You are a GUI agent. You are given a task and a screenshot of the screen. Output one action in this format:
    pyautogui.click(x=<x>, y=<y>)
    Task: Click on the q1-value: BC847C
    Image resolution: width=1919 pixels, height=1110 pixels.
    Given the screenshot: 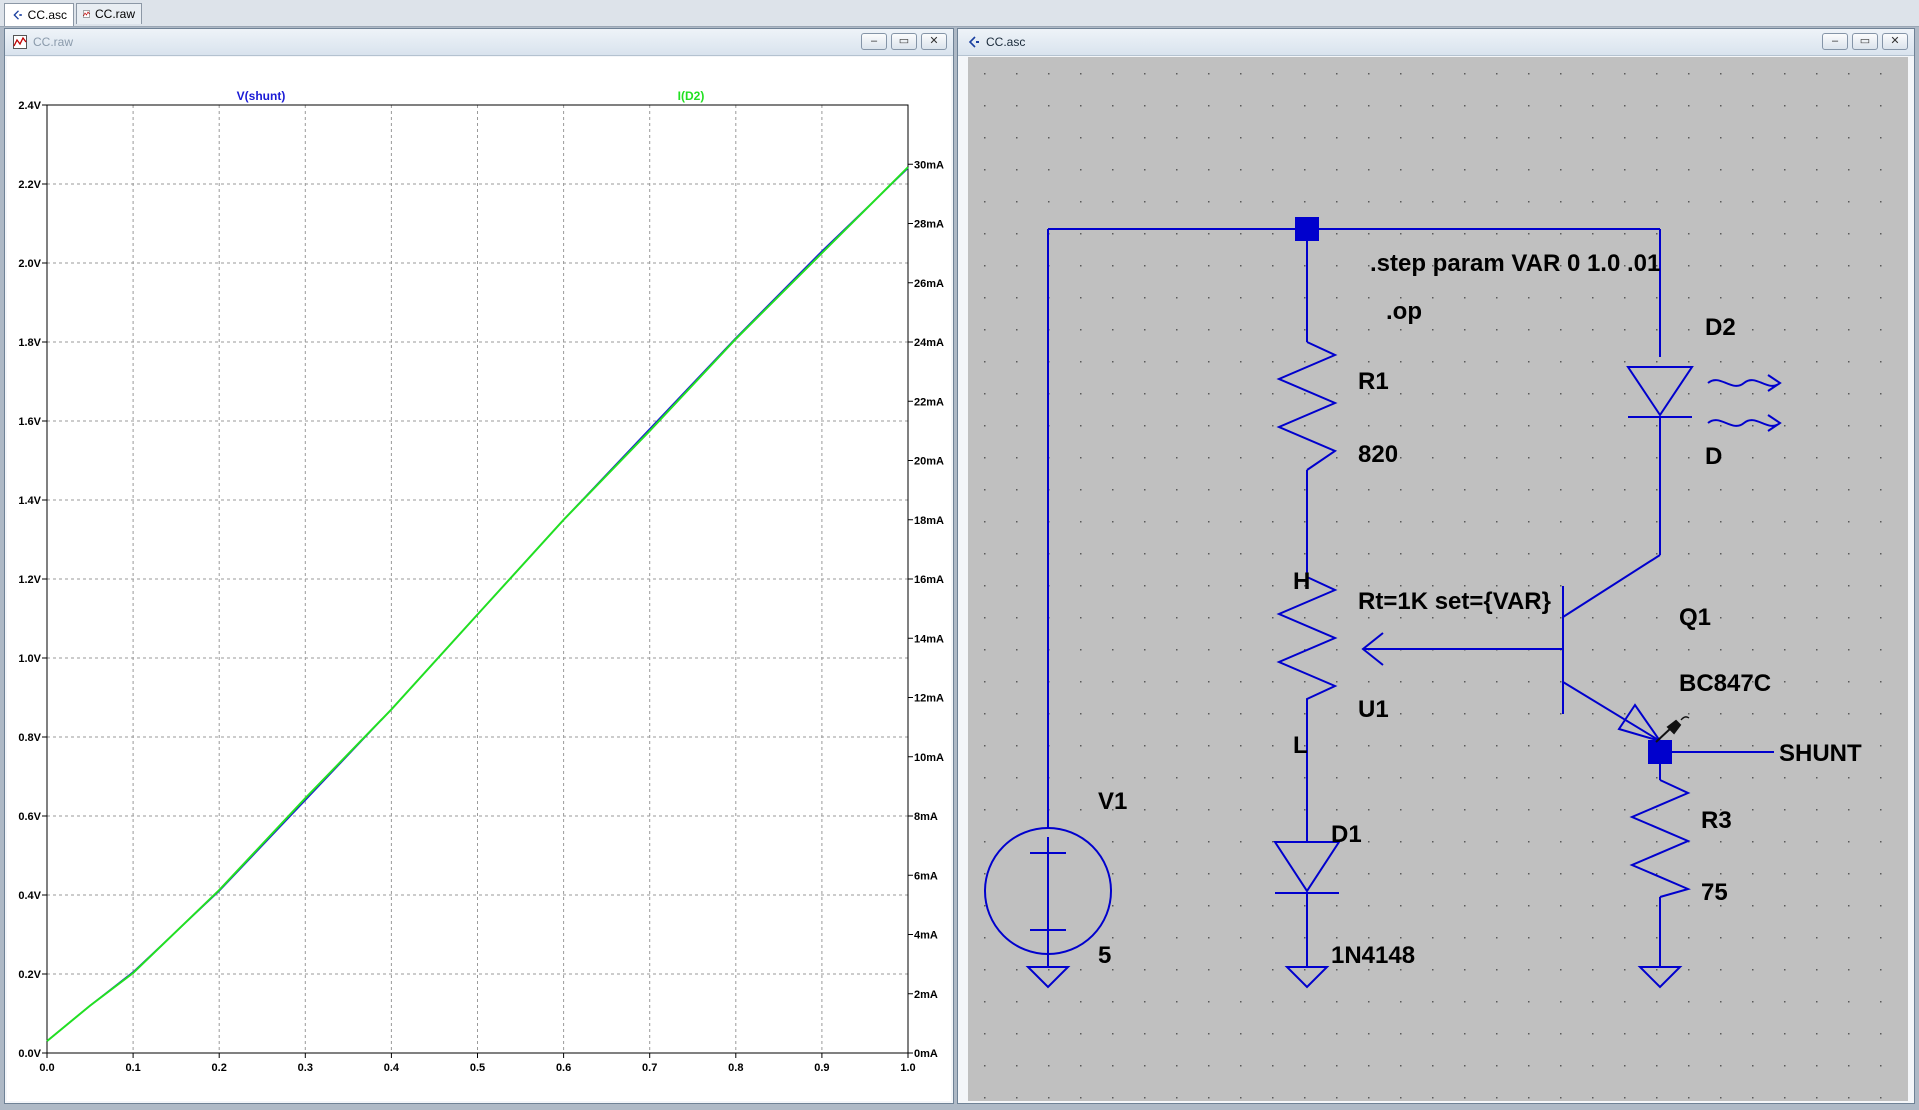 What is the action you would take?
    pyautogui.click(x=1725, y=683)
    